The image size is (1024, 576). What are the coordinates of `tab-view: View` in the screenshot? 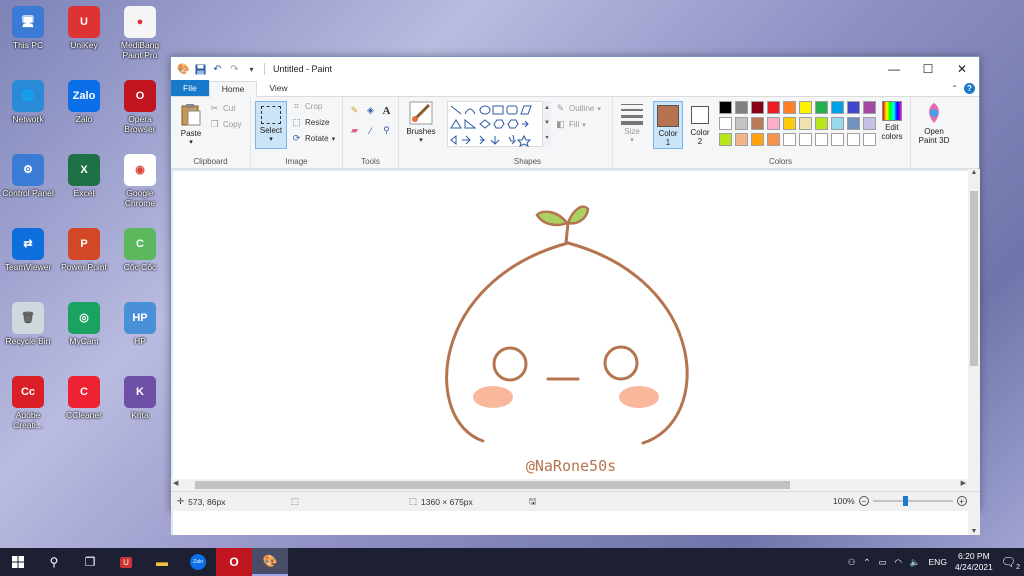 It's located at (278, 88).